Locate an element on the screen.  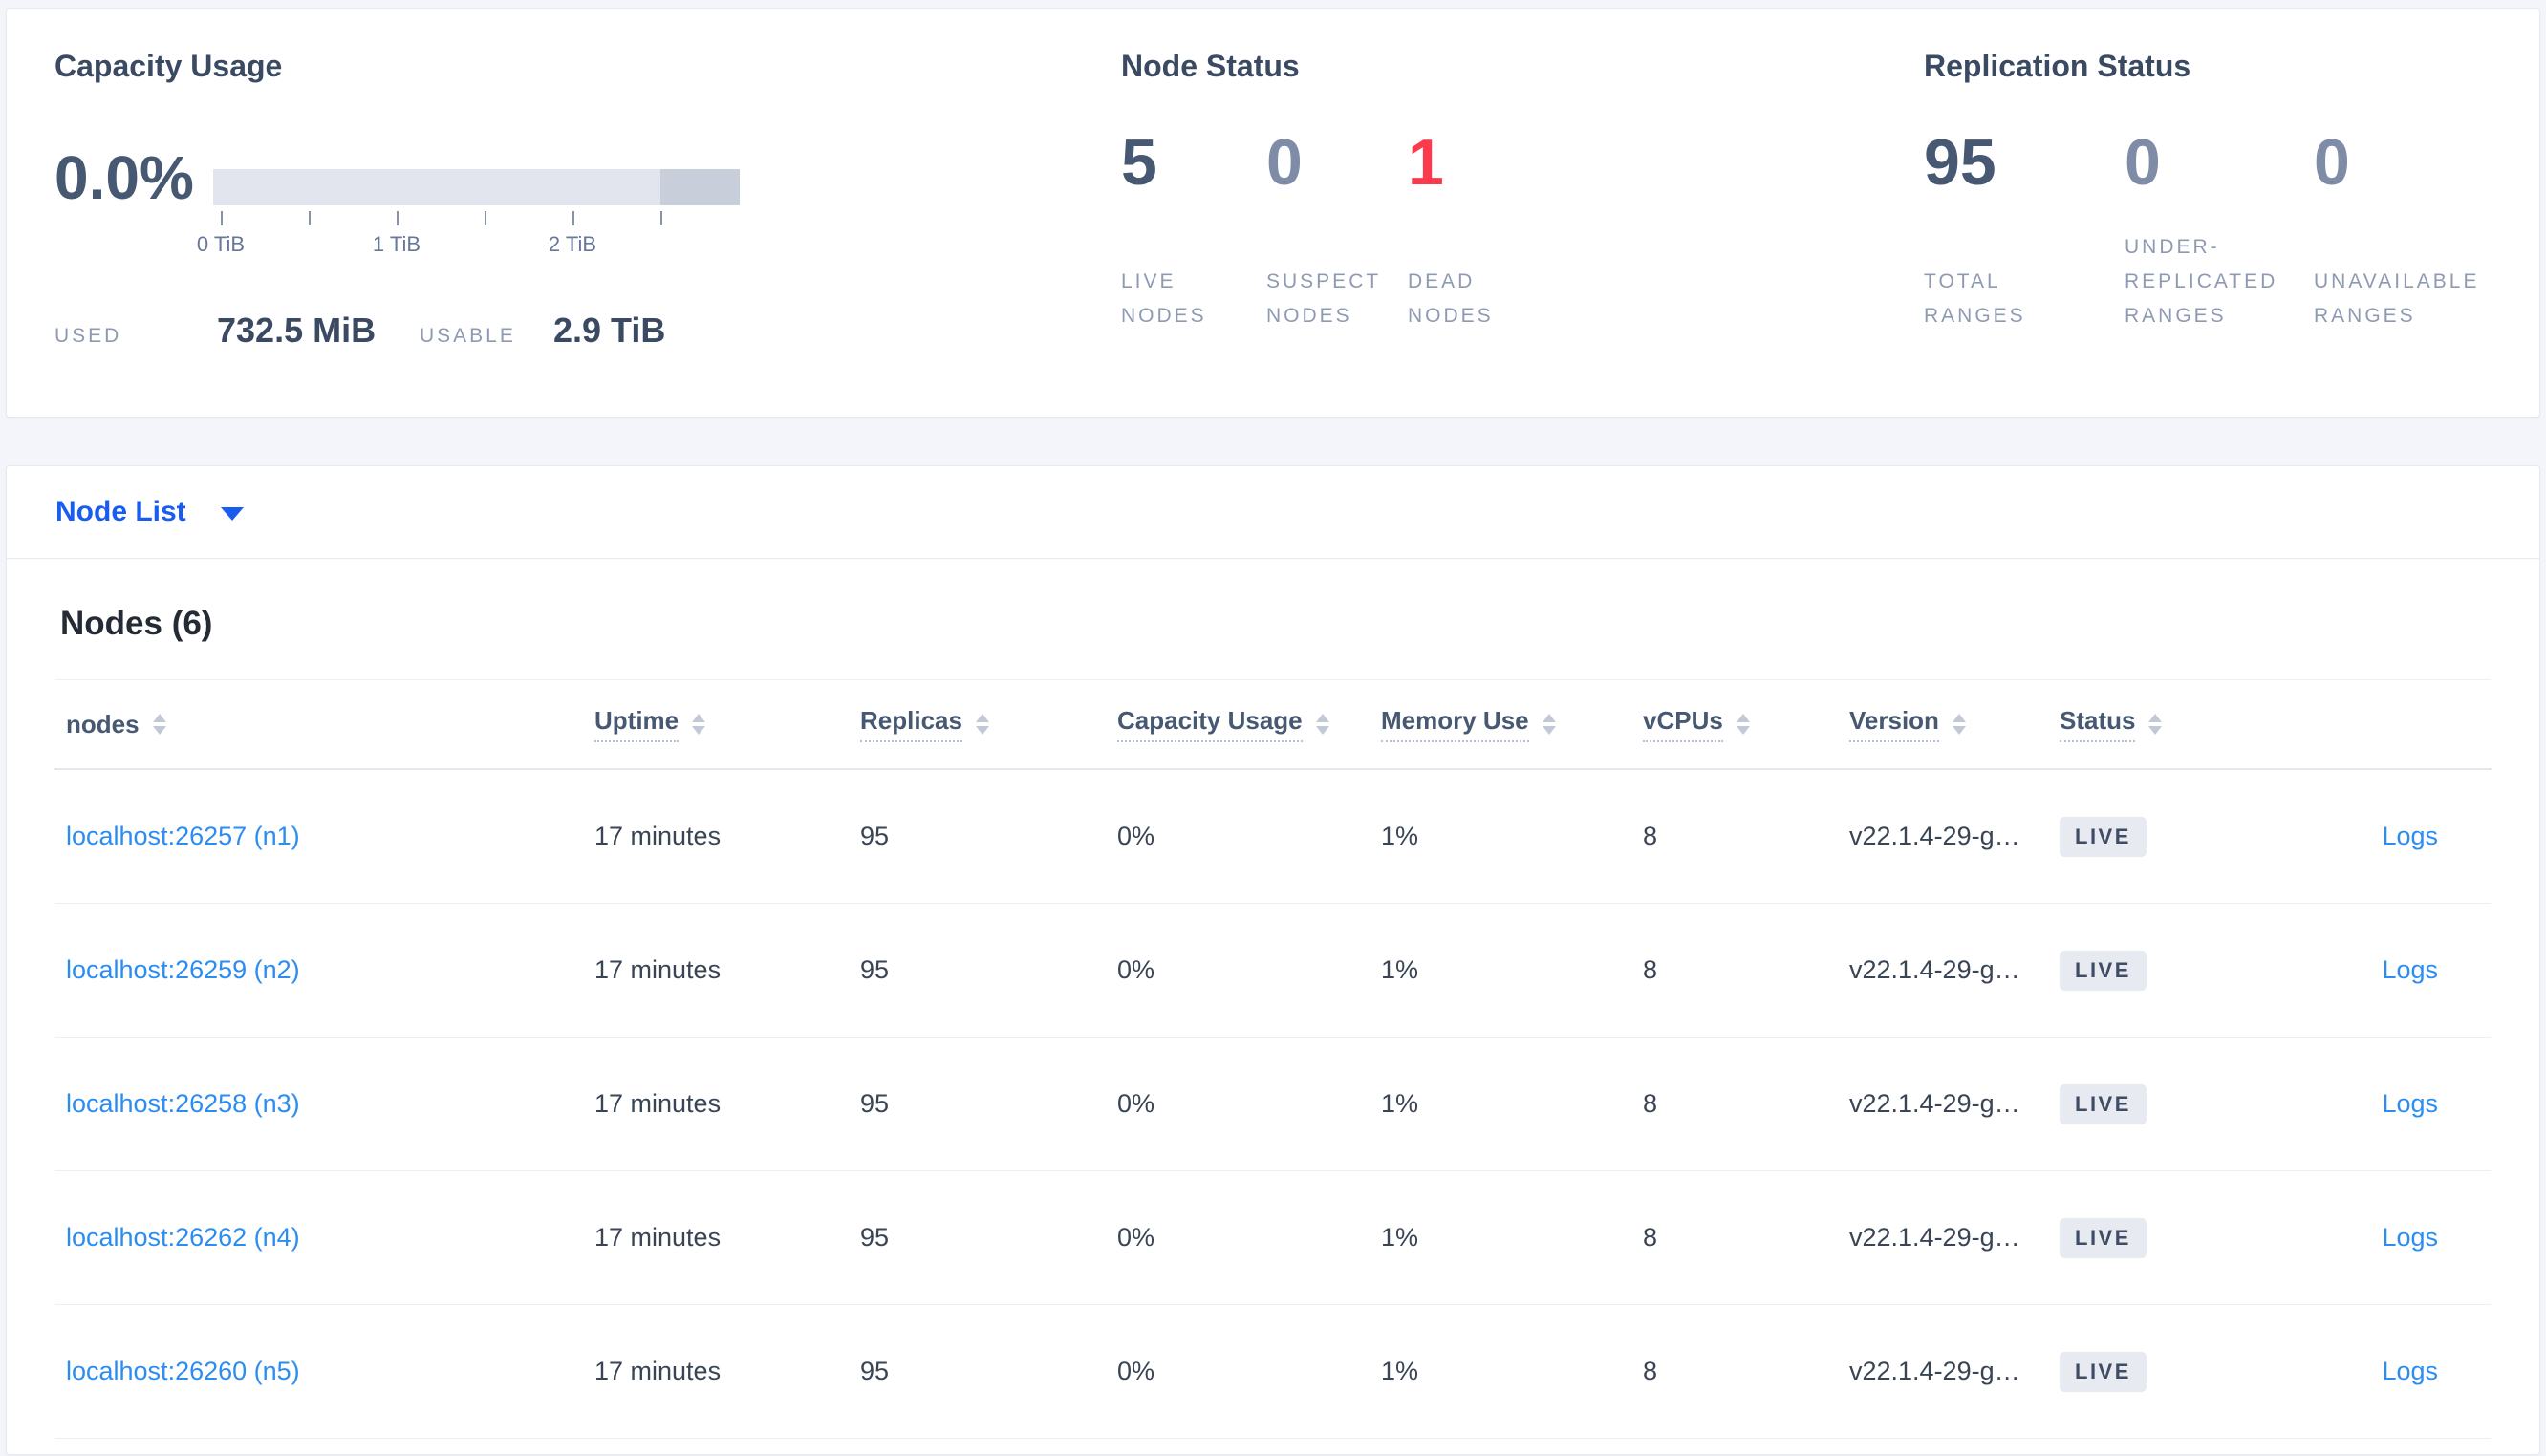
column-header: nodes is located at coordinates (330, 724).